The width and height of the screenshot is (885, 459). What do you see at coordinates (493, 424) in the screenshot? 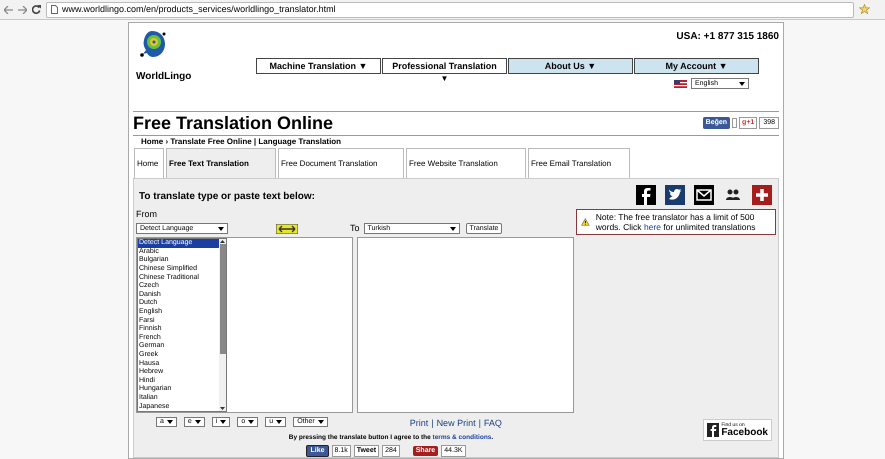
I see `footer-link: FAQ` at bounding box center [493, 424].